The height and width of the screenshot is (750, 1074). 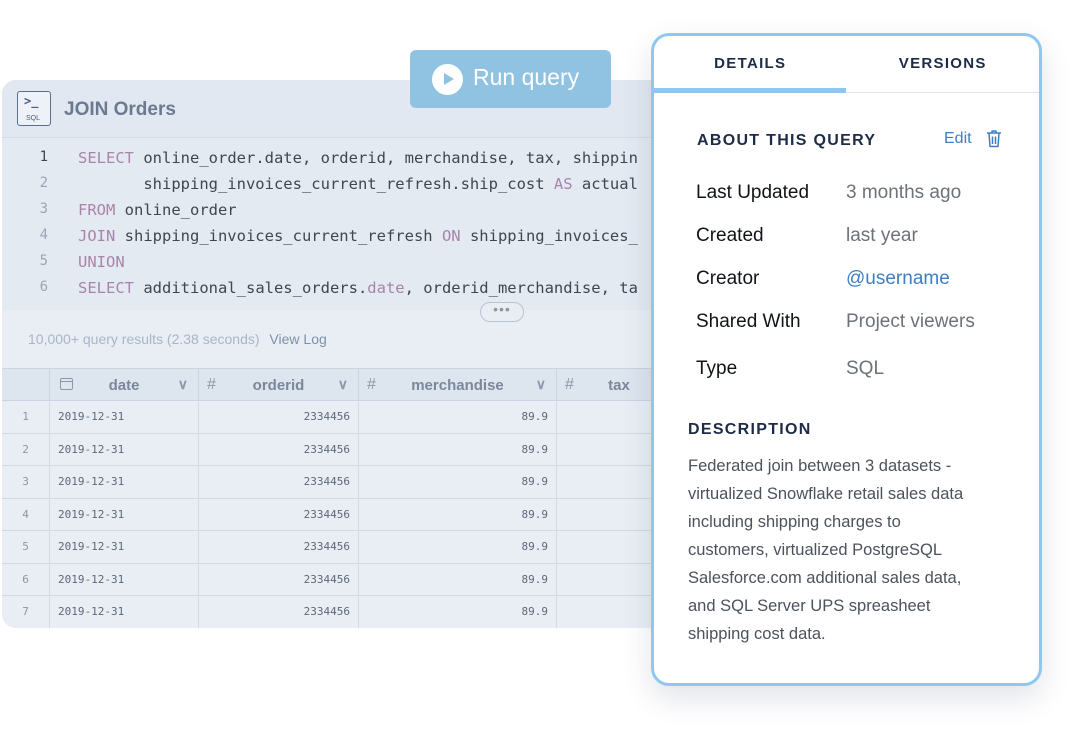 I want to click on row-number-cell: 7, so click(x=26, y=612).